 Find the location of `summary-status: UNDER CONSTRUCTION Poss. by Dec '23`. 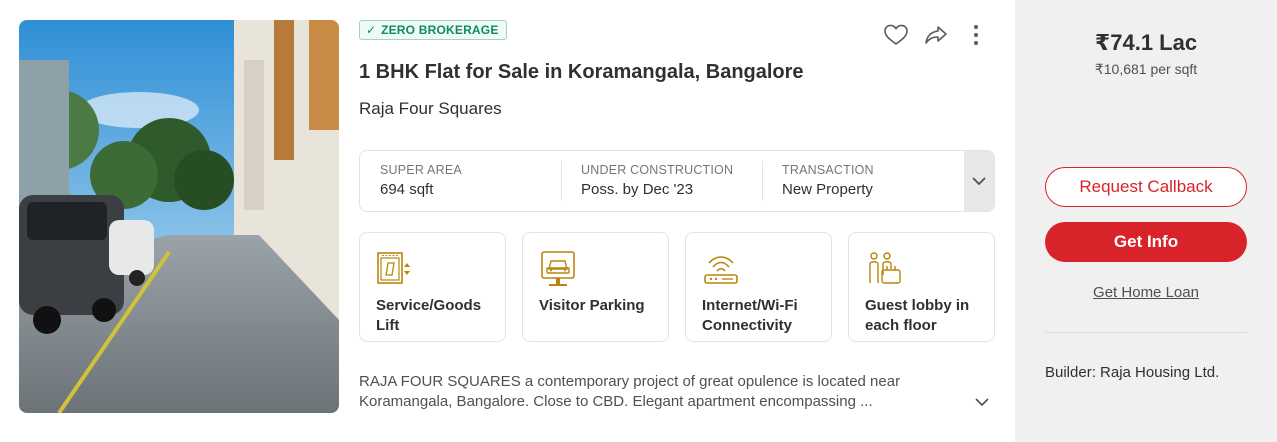

summary-status: UNDER CONSTRUCTION Poss. by Dec '23 is located at coordinates (661, 181).